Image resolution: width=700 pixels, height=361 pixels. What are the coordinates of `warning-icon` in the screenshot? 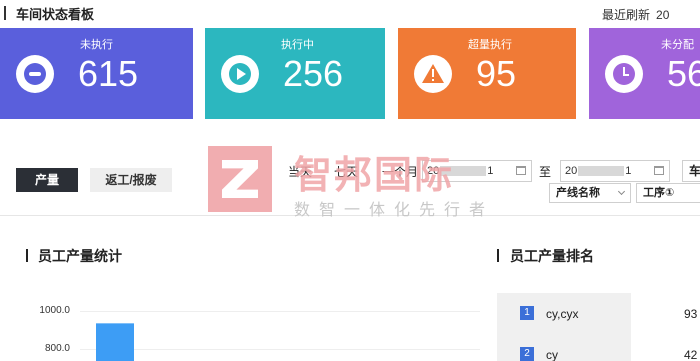 It's located at (433, 74).